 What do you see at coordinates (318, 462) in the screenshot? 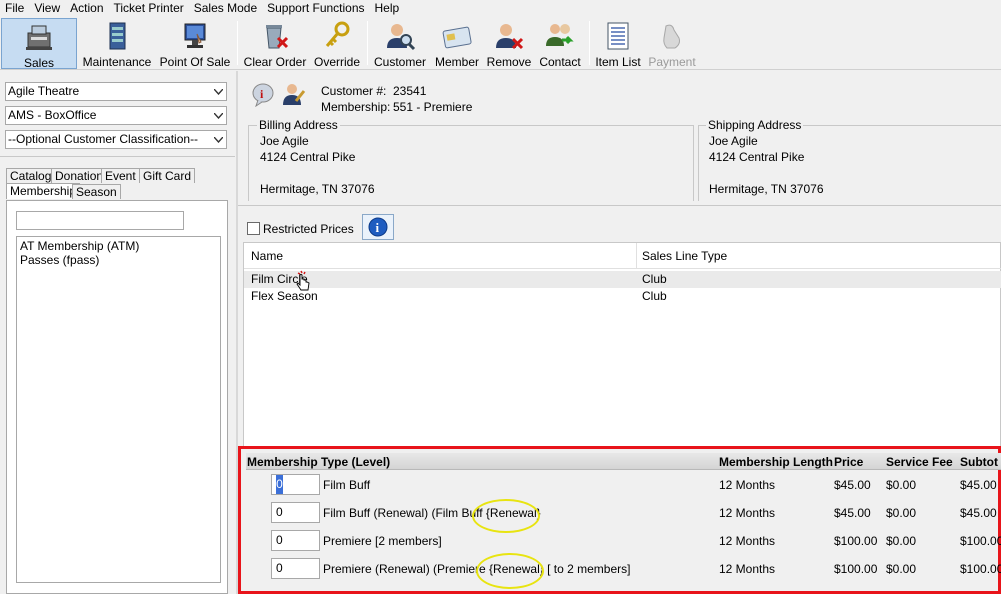
I see `column-header-membership-type: Membership Type (Level)` at bounding box center [318, 462].